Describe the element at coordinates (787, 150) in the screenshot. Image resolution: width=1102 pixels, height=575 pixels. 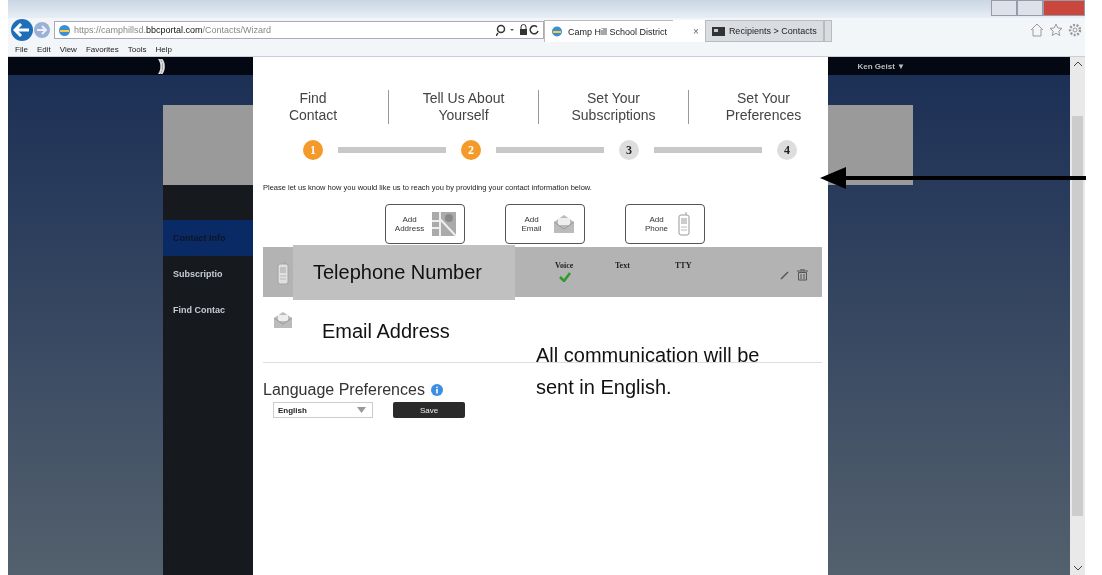
I see `step-number: 4` at that location.